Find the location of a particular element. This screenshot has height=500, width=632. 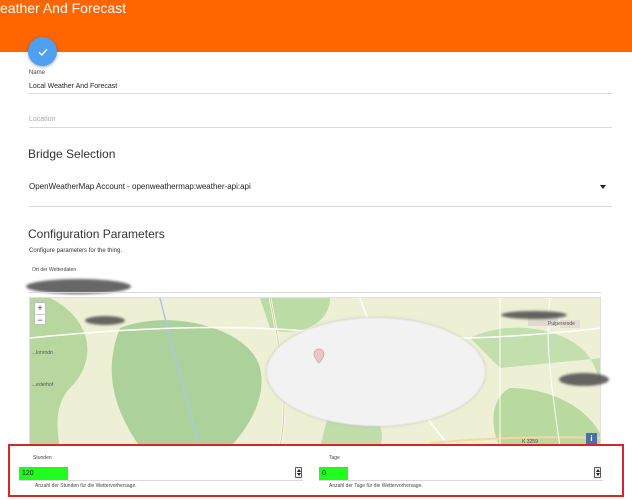

map-zoom-control: + − is located at coordinates (40, 313).